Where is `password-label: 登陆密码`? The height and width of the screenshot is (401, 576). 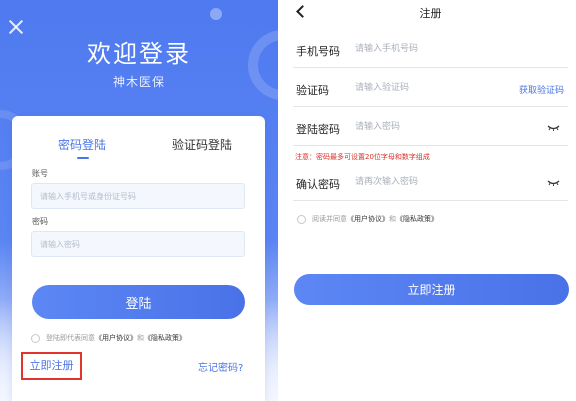
password-label: 登陆密码 is located at coordinates (318, 129).